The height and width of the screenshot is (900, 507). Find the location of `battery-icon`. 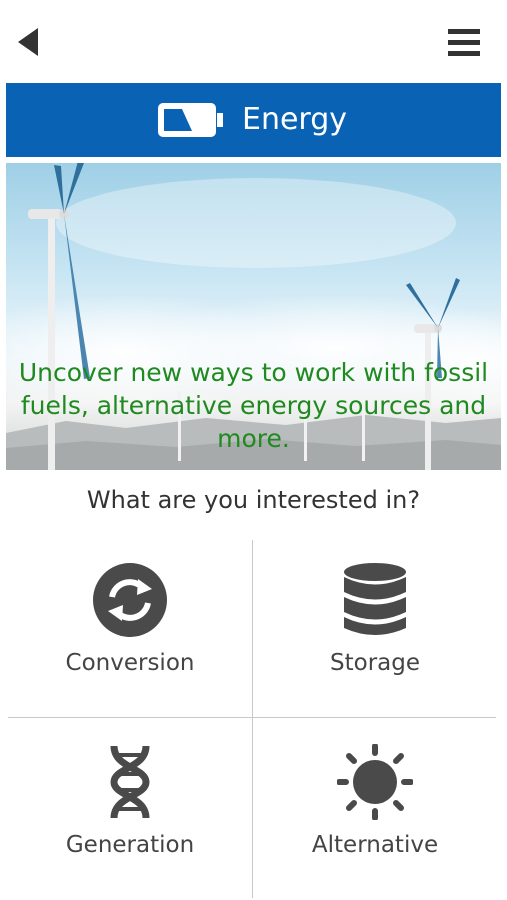

battery-icon is located at coordinates (190, 120).